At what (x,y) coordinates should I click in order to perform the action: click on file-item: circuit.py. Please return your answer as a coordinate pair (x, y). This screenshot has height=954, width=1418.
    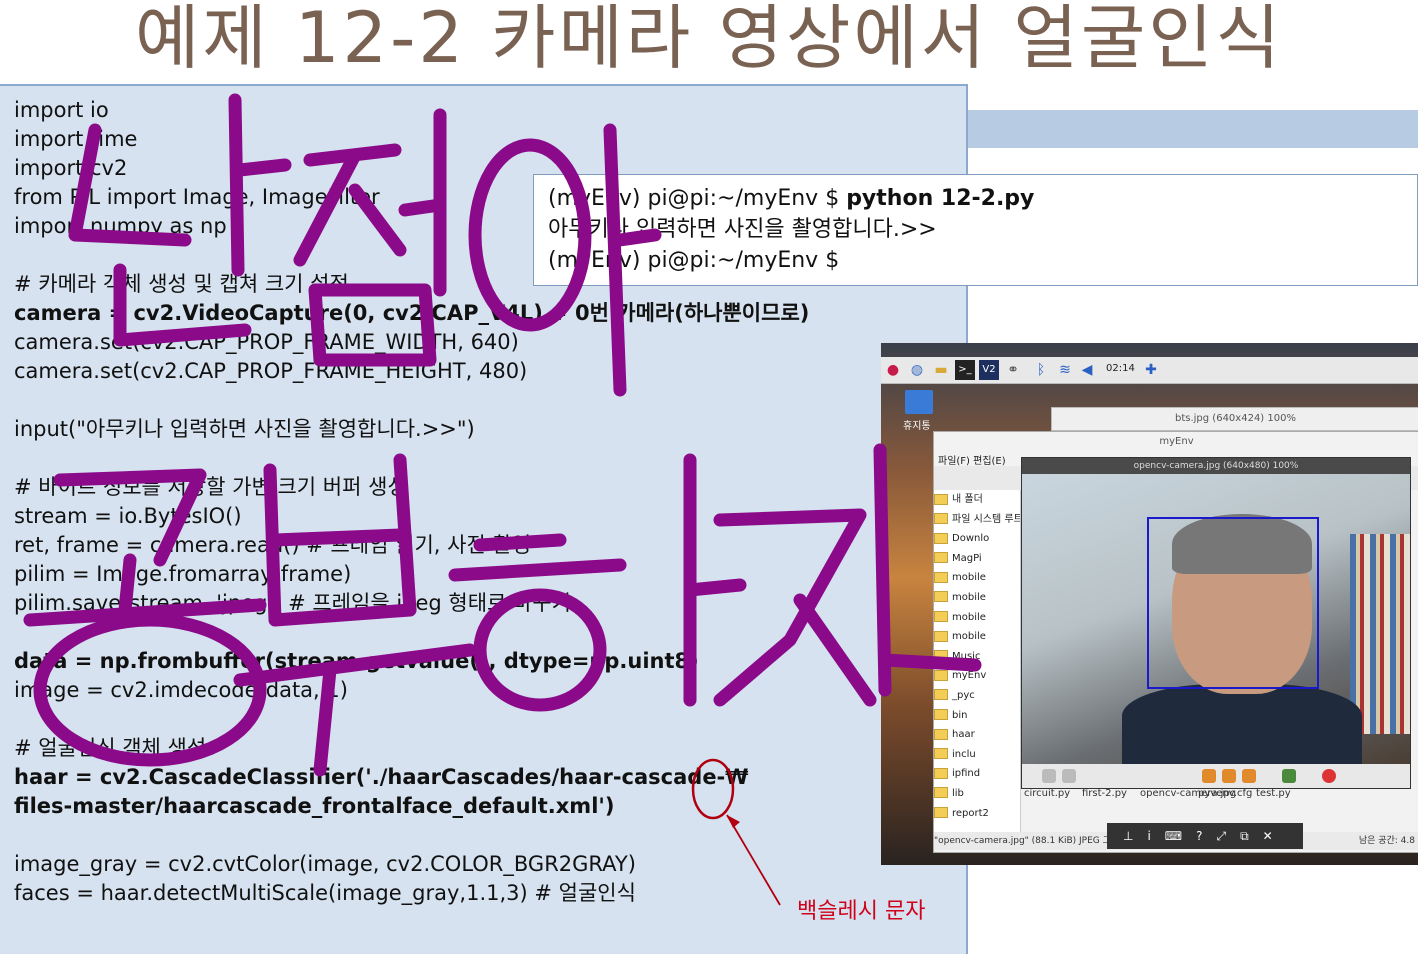
    Looking at the image, I should click on (1047, 793).